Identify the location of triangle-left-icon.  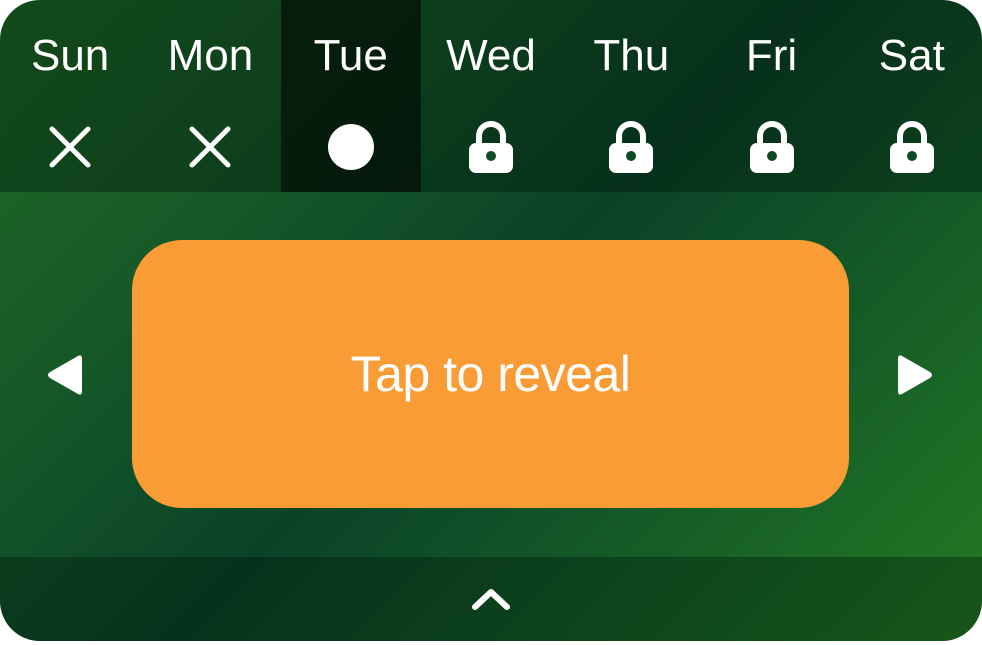
(65, 375).